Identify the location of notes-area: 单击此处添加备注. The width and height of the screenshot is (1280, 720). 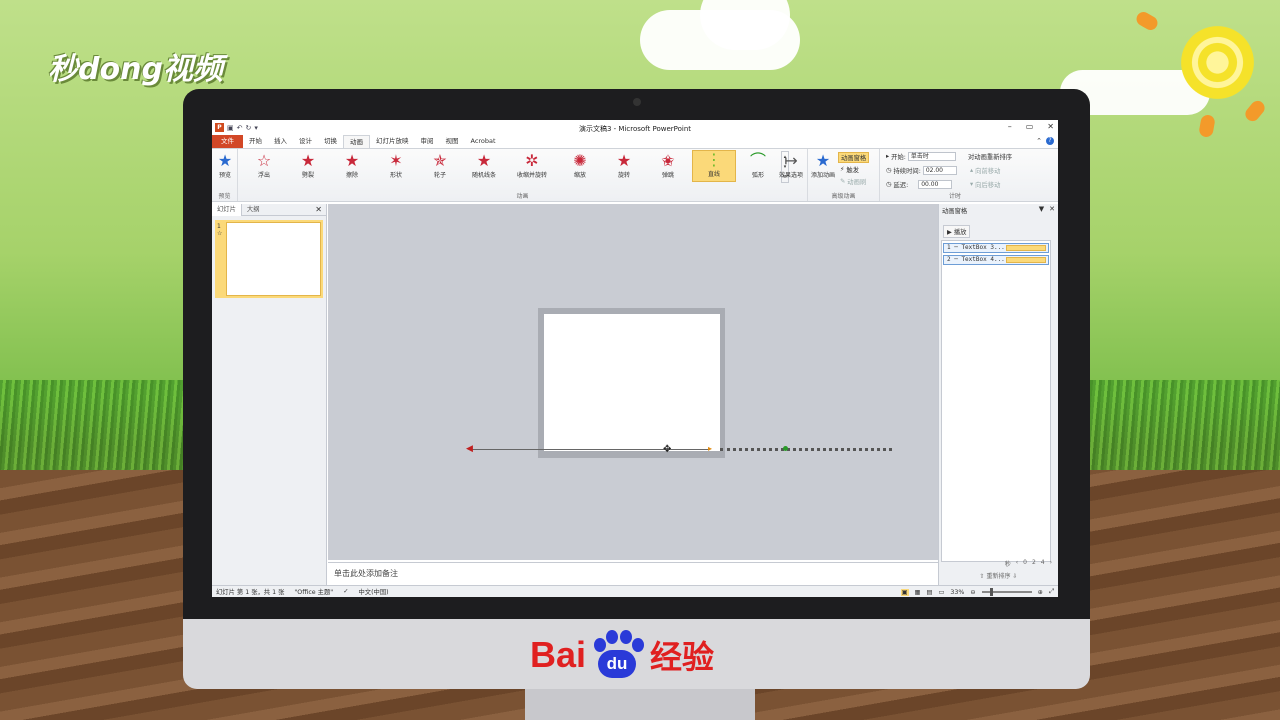
(633, 572).